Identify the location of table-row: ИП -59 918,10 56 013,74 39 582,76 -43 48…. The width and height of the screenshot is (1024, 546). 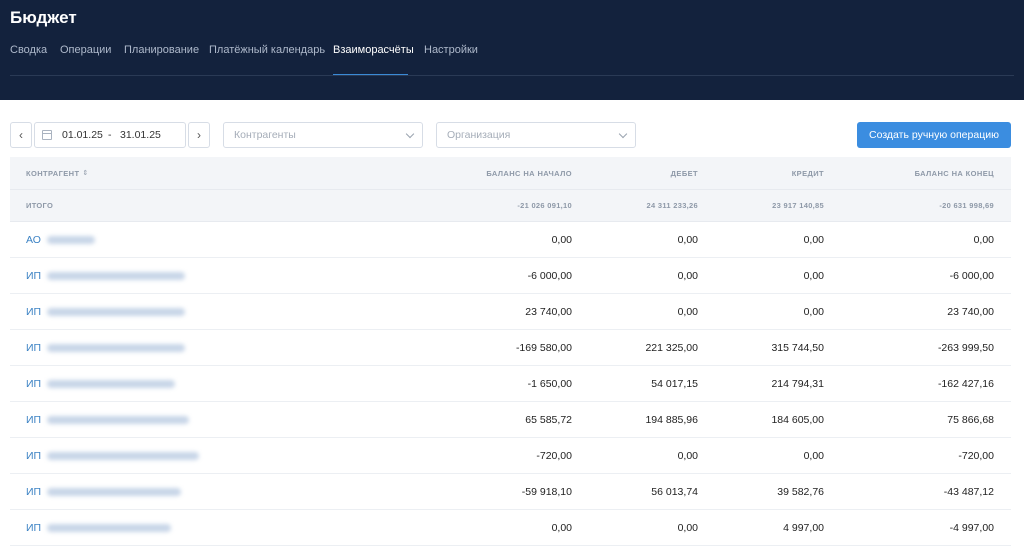
(510, 492).